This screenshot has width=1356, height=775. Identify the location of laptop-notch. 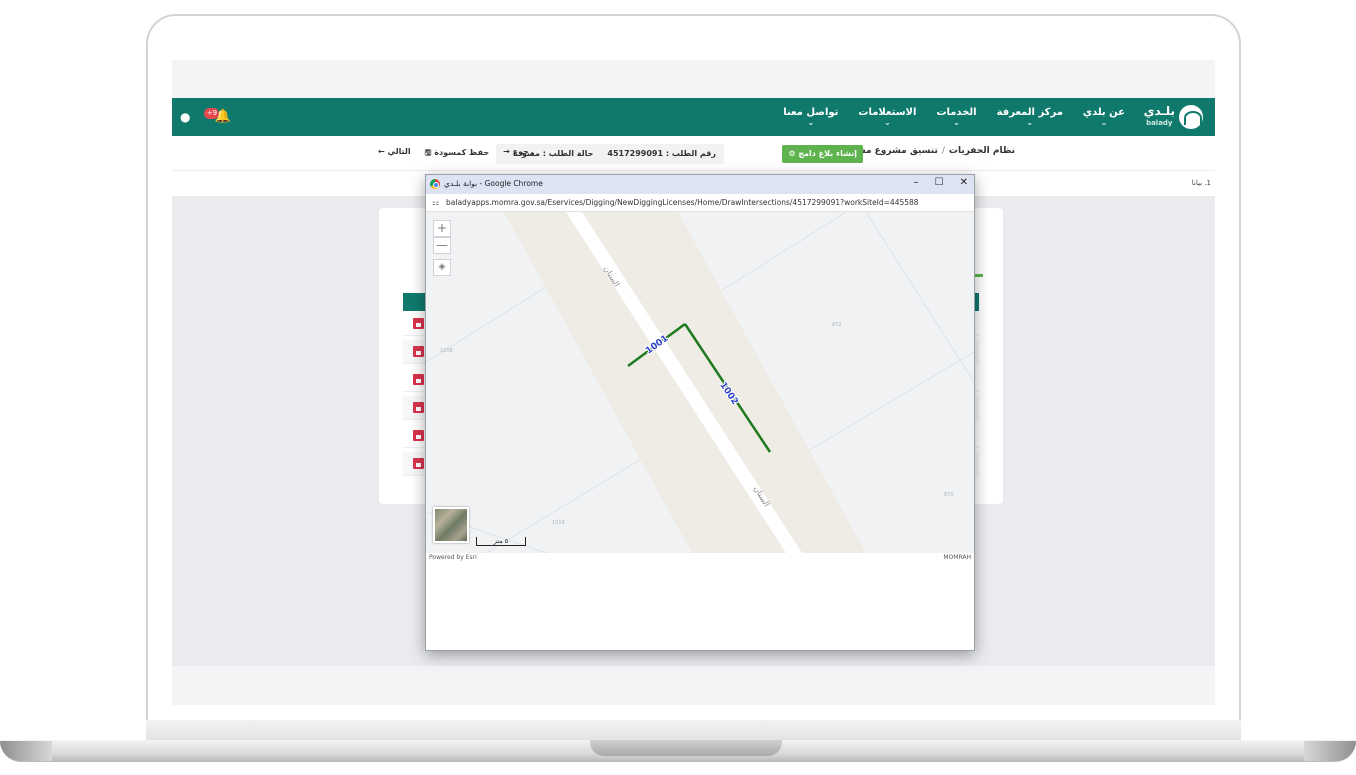
(686, 748).